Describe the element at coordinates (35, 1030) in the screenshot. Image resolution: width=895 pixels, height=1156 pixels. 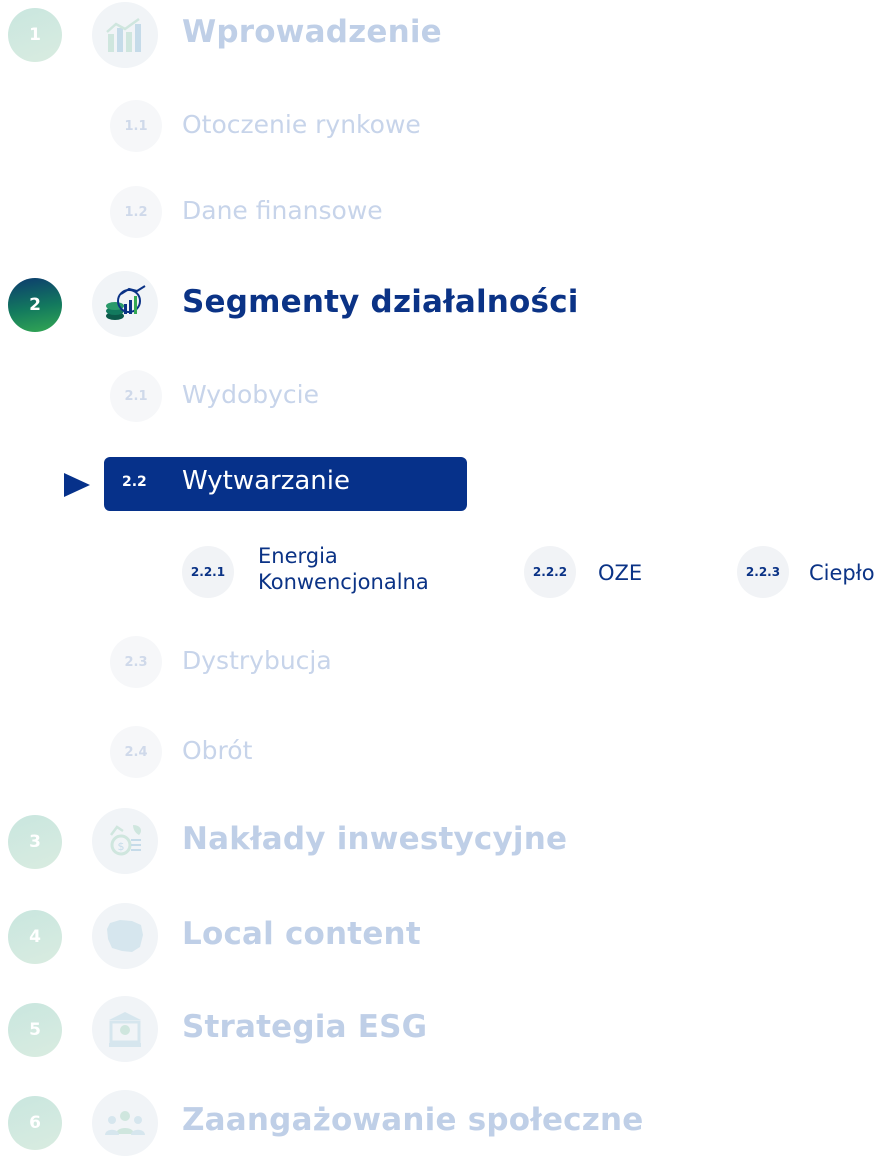
I see `section-number-badge: 5` at that location.